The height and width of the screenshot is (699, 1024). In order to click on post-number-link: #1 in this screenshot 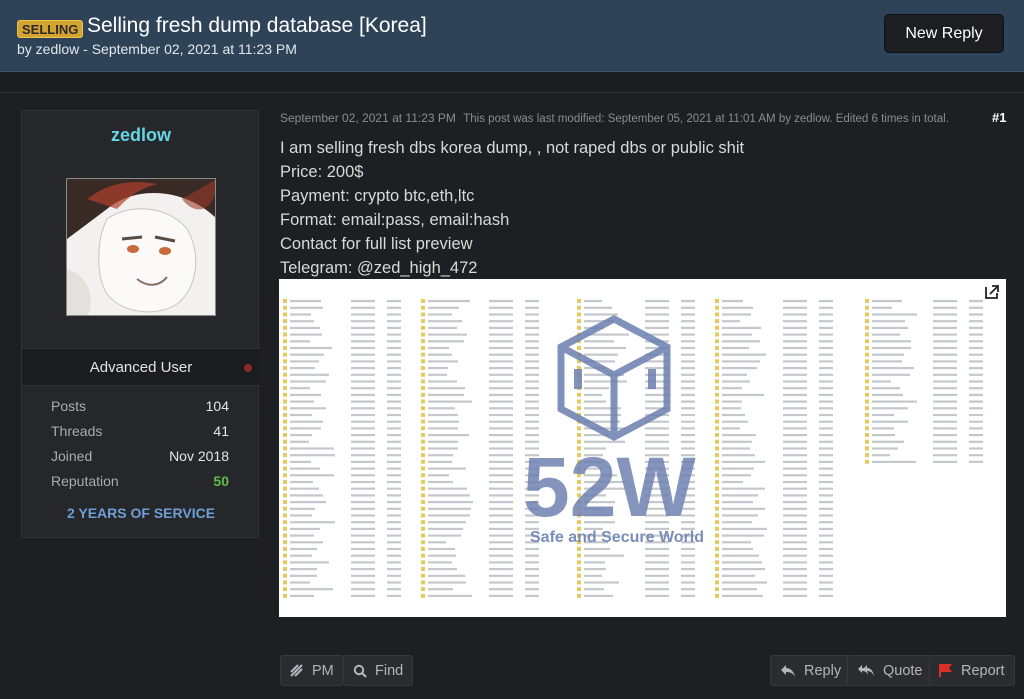, I will do `click(999, 117)`.